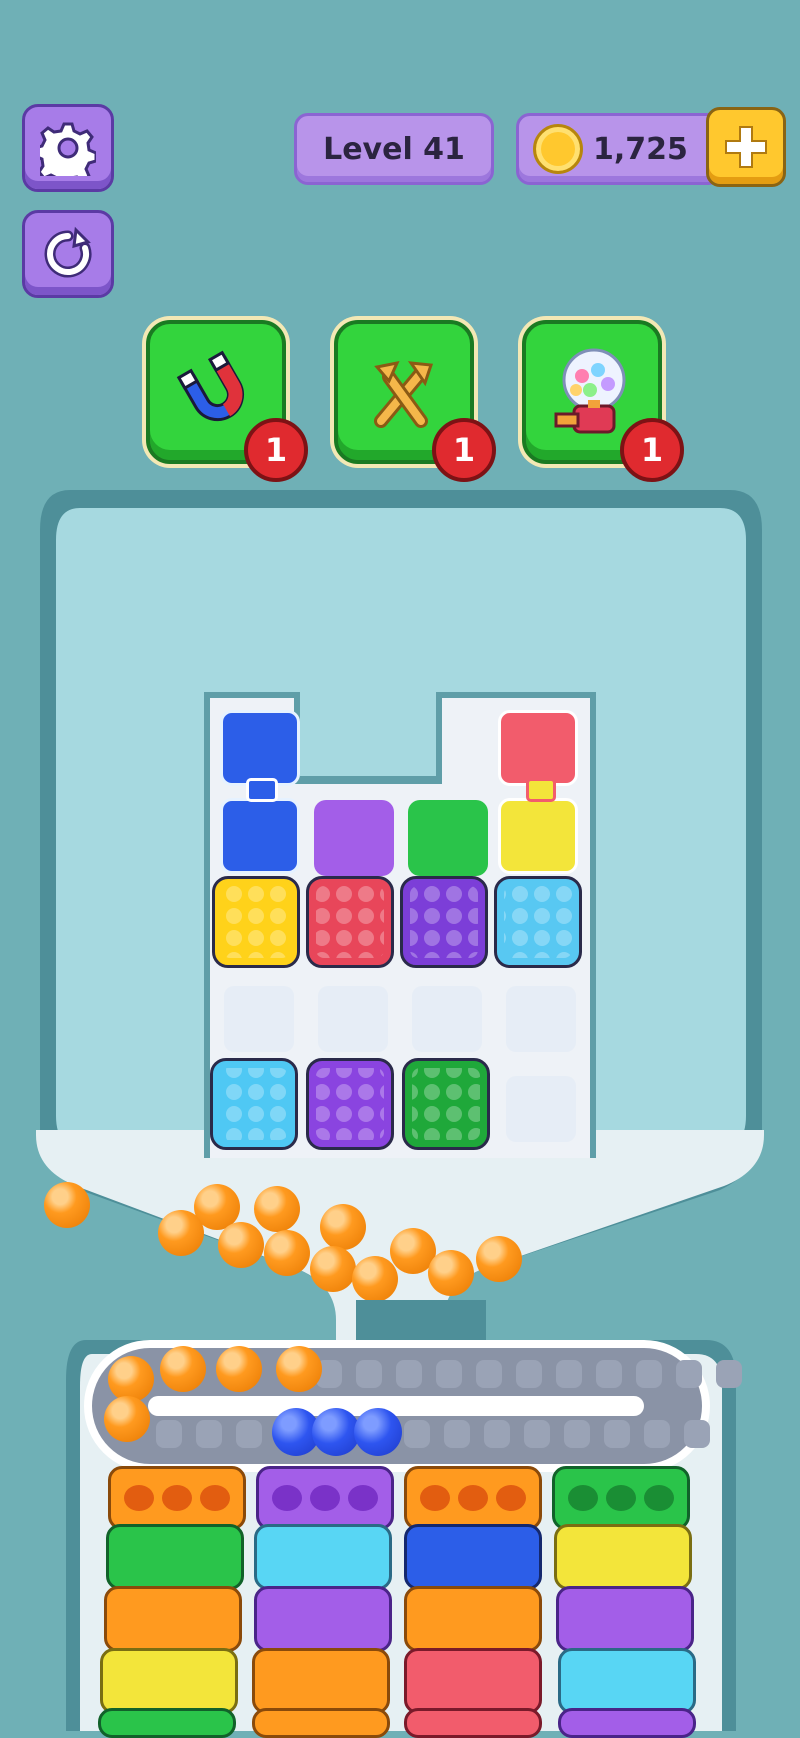  I want to click on settings-button, so click(68, 148).